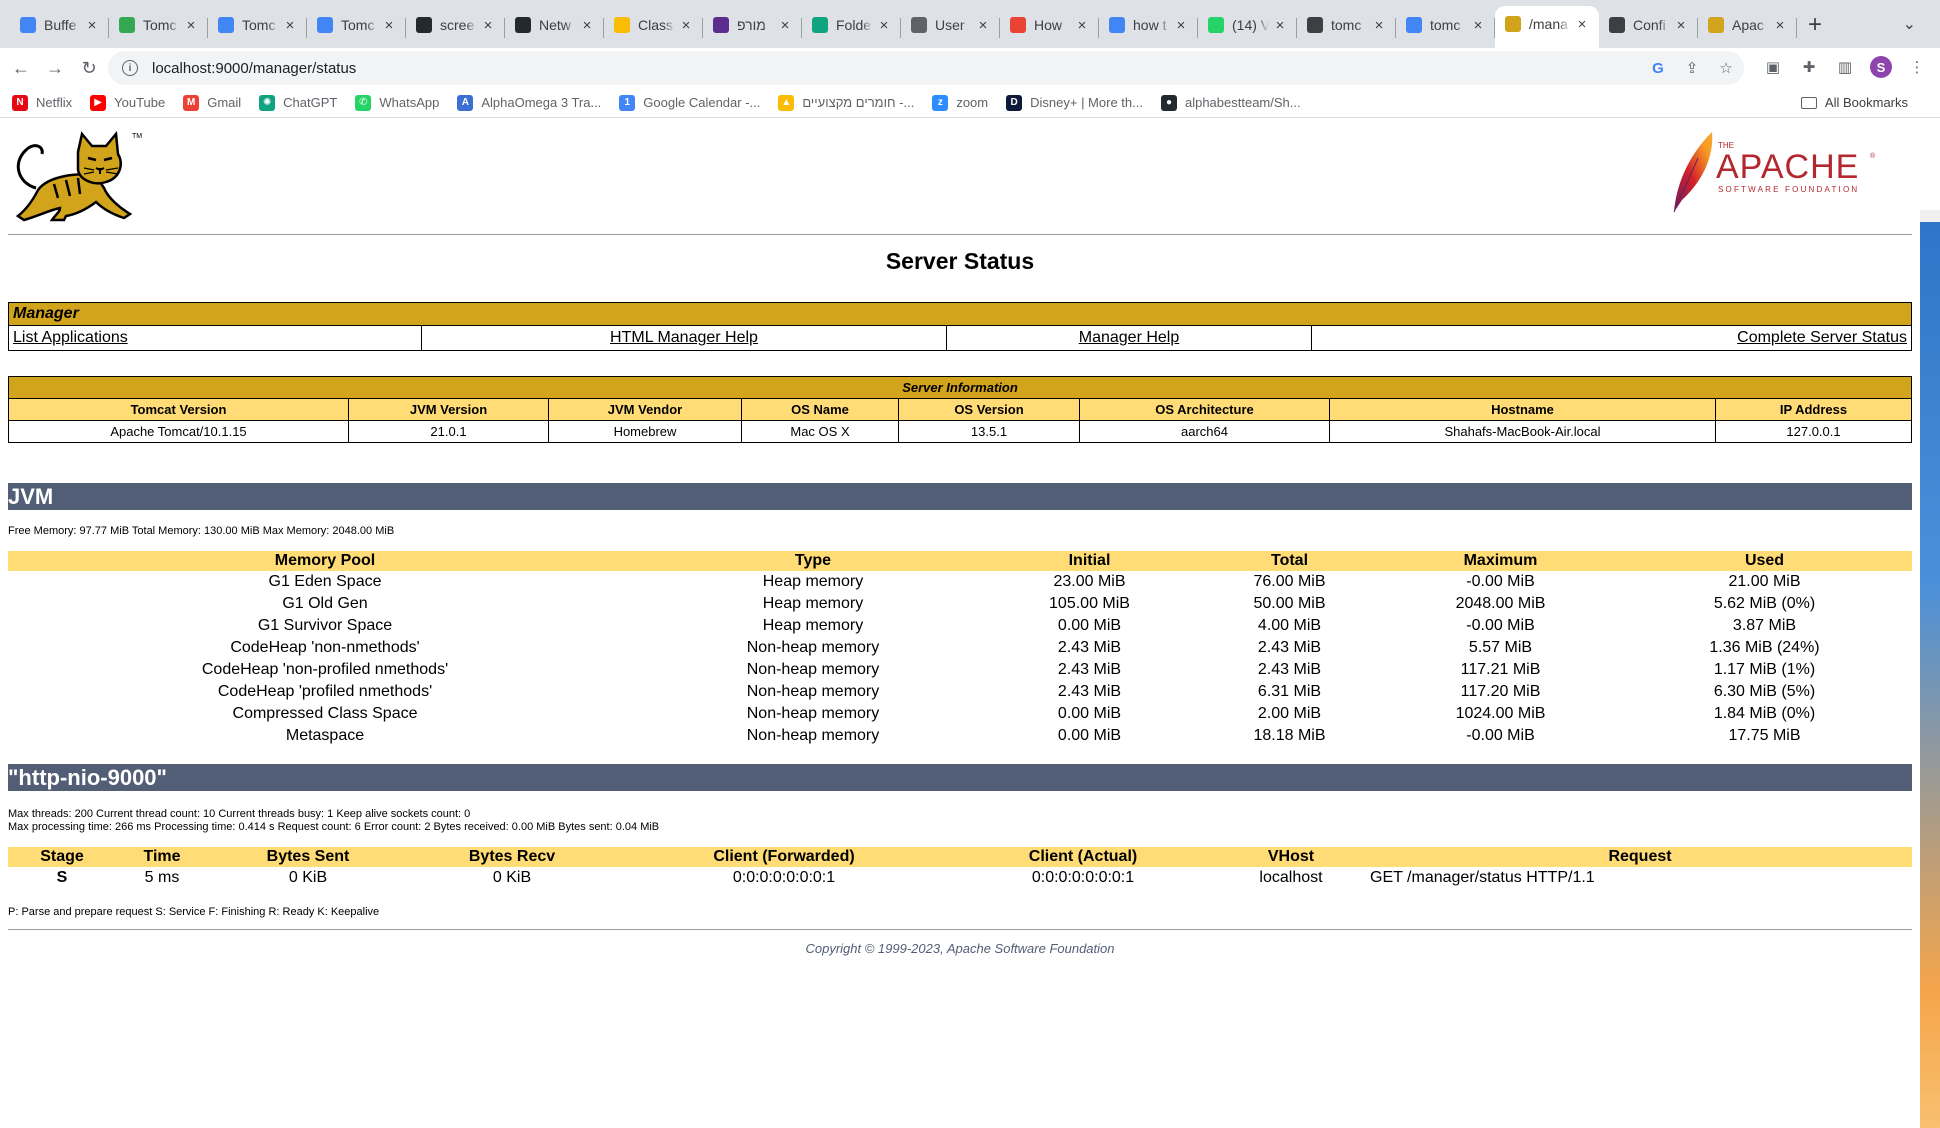 This screenshot has height=1128, width=1940. Describe the element at coordinates (1089, 603) in the screenshot. I see `memory-pool-cell: 105.00 MiB` at that location.